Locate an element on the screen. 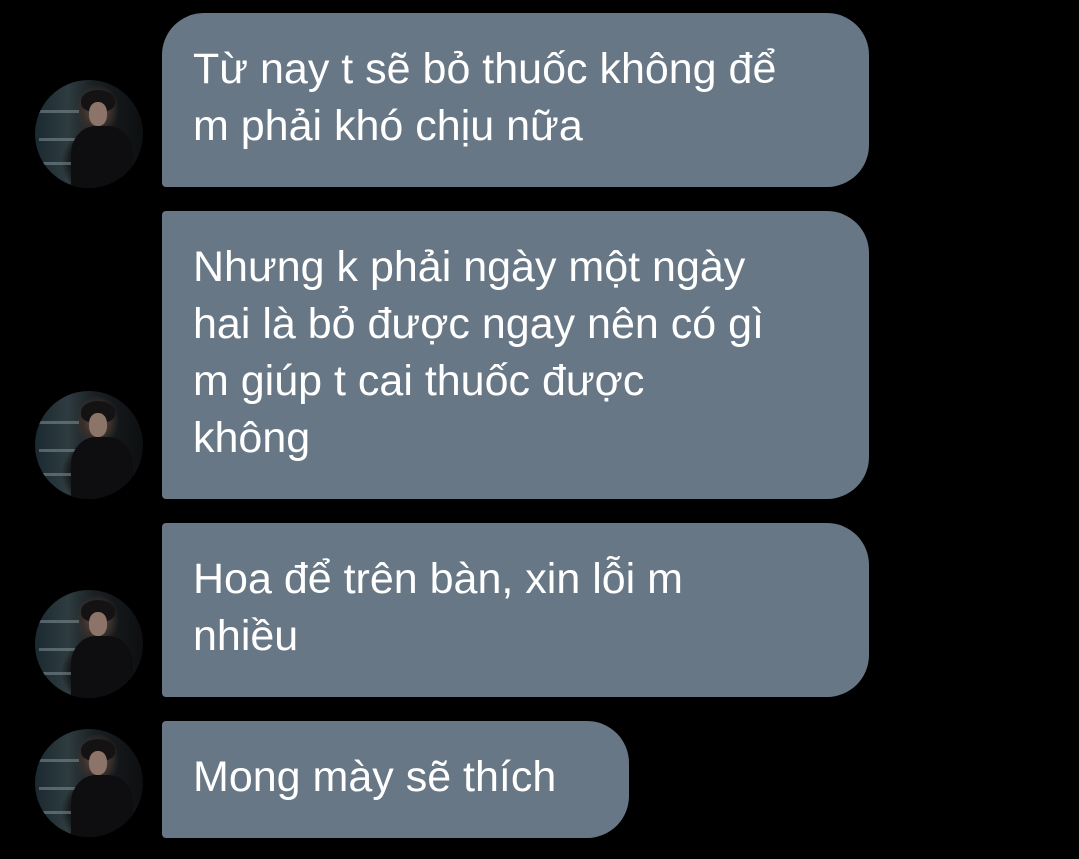 This screenshot has width=1079, height=859. message-bubble: Mong mày sẽ thích is located at coordinates (395, 779).